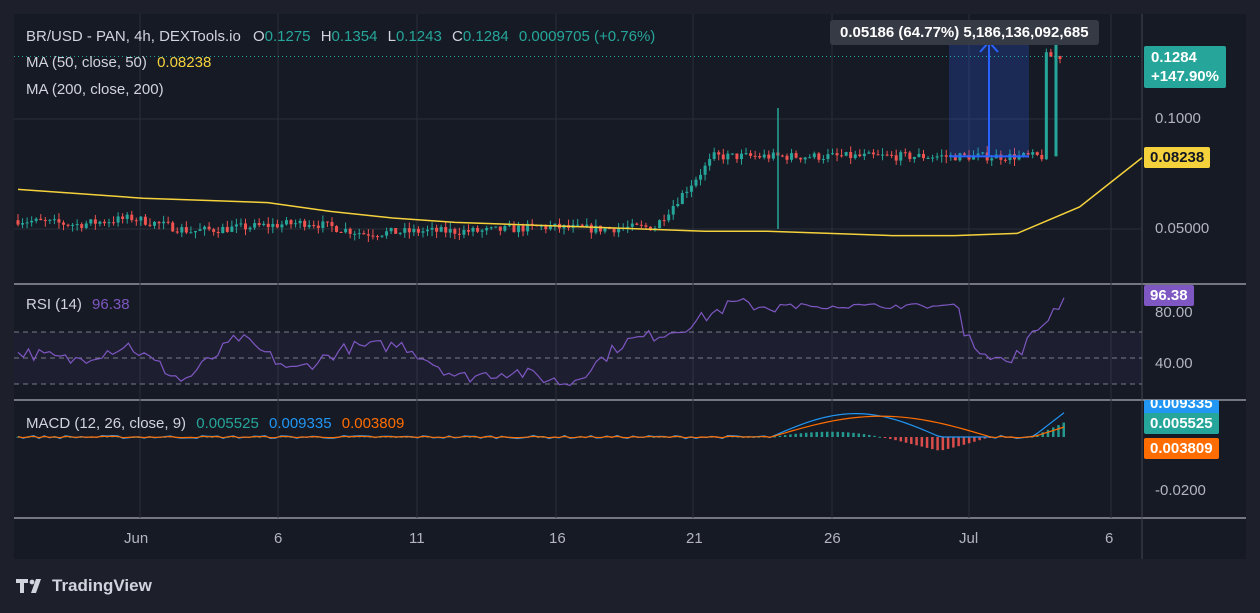 The width and height of the screenshot is (1260, 613). I want to click on ma200-legend: MA (200, close, 200), so click(95, 89).